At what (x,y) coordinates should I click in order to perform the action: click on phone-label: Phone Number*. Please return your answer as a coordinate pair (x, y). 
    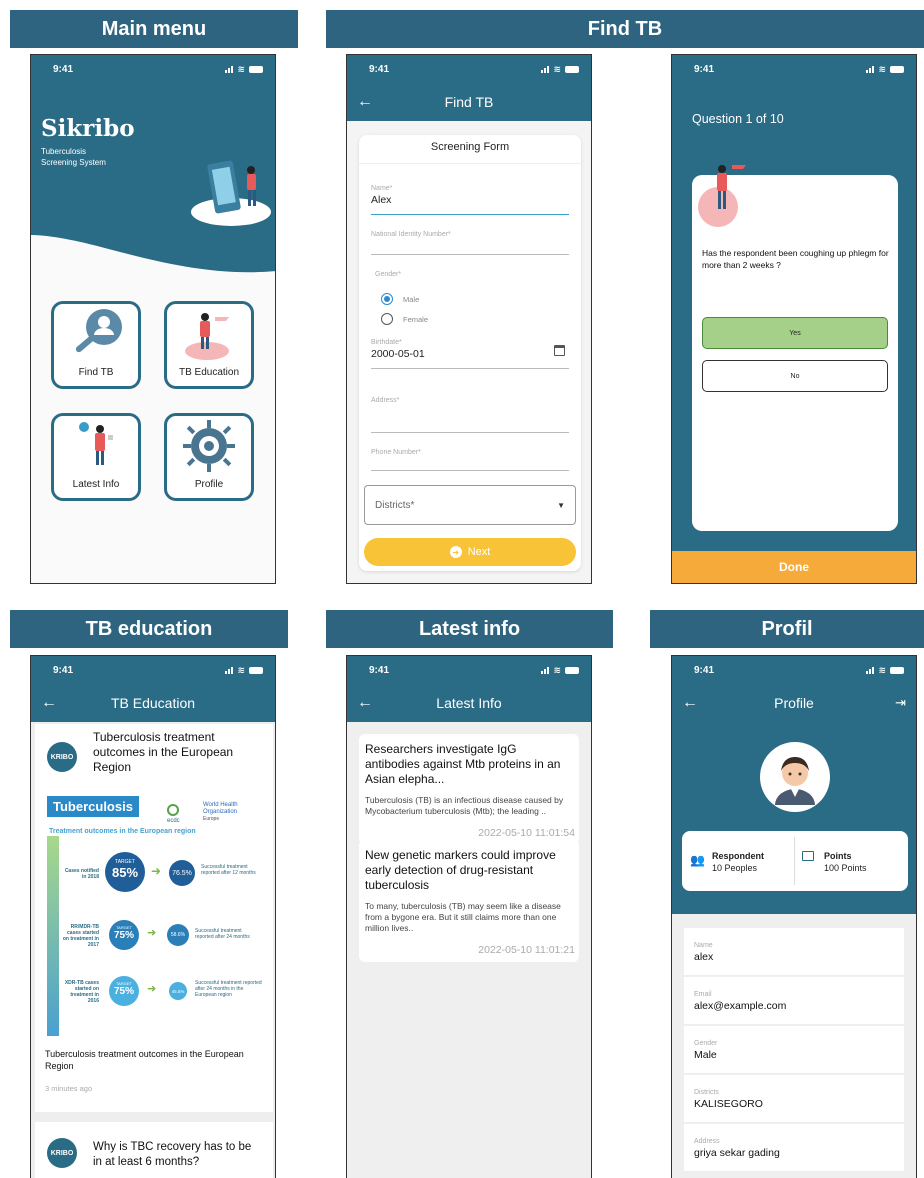
    Looking at the image, I should click on (396, 452).